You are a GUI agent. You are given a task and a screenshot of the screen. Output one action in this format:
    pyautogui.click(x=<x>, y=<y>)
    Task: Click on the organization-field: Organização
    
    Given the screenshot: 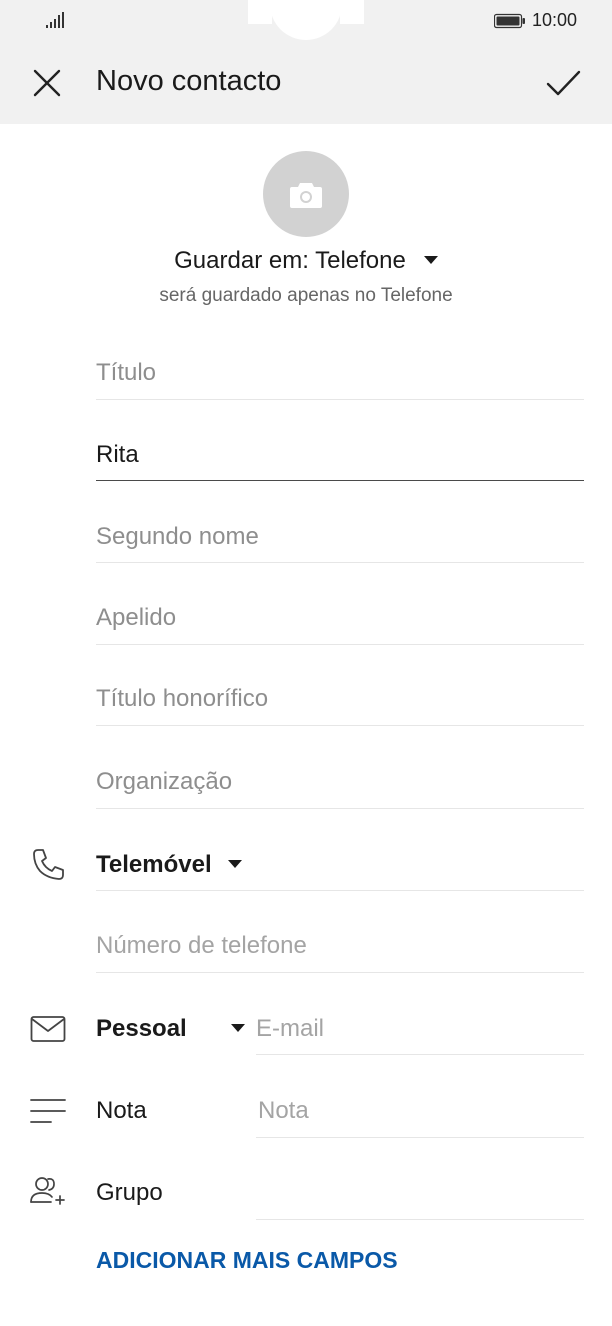 What is the action you would take?
    pyautogui.click(x=340, y=782)
    